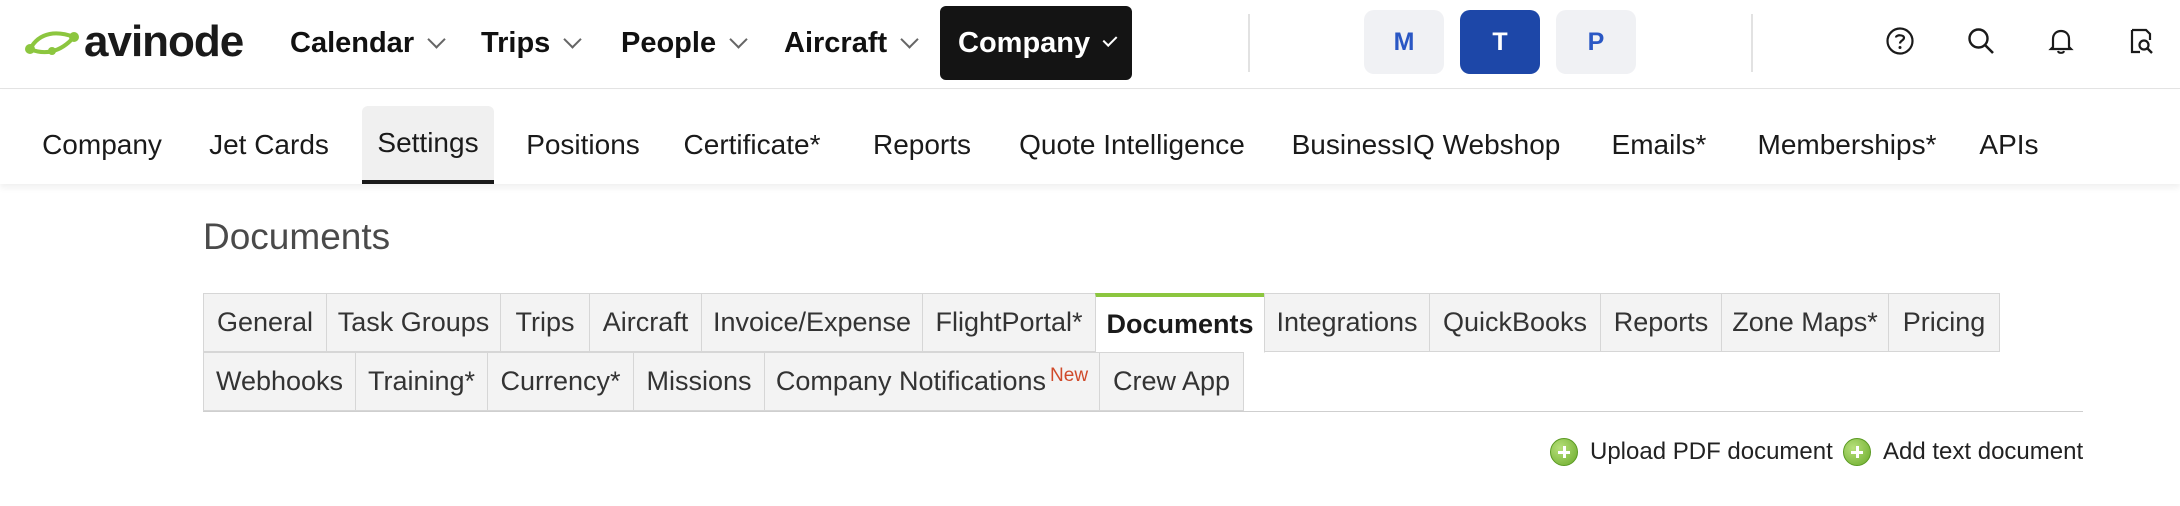 This screenshot has height=506, width=2180. I want to click on workspace-pill-m: M, so click(1404, 42).